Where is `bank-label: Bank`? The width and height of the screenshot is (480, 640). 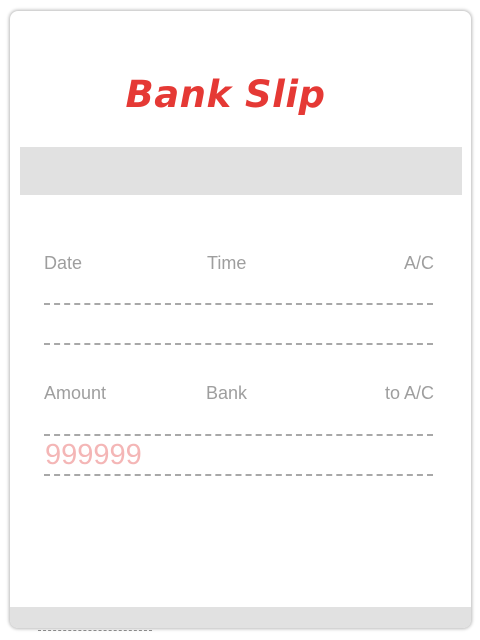 bank-label: Bank is located at coordinates (227, 393).